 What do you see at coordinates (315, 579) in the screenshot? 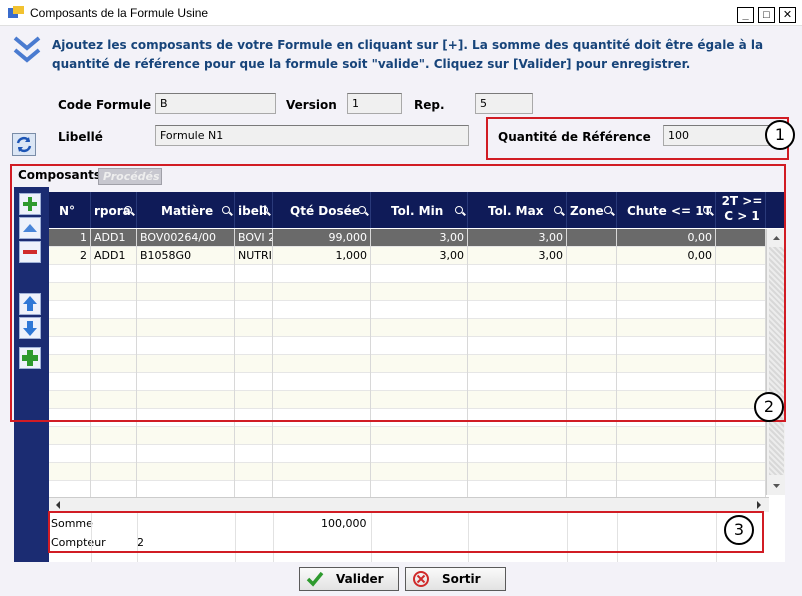
I see `checkmark-icon` at bounding box center [315, 579].